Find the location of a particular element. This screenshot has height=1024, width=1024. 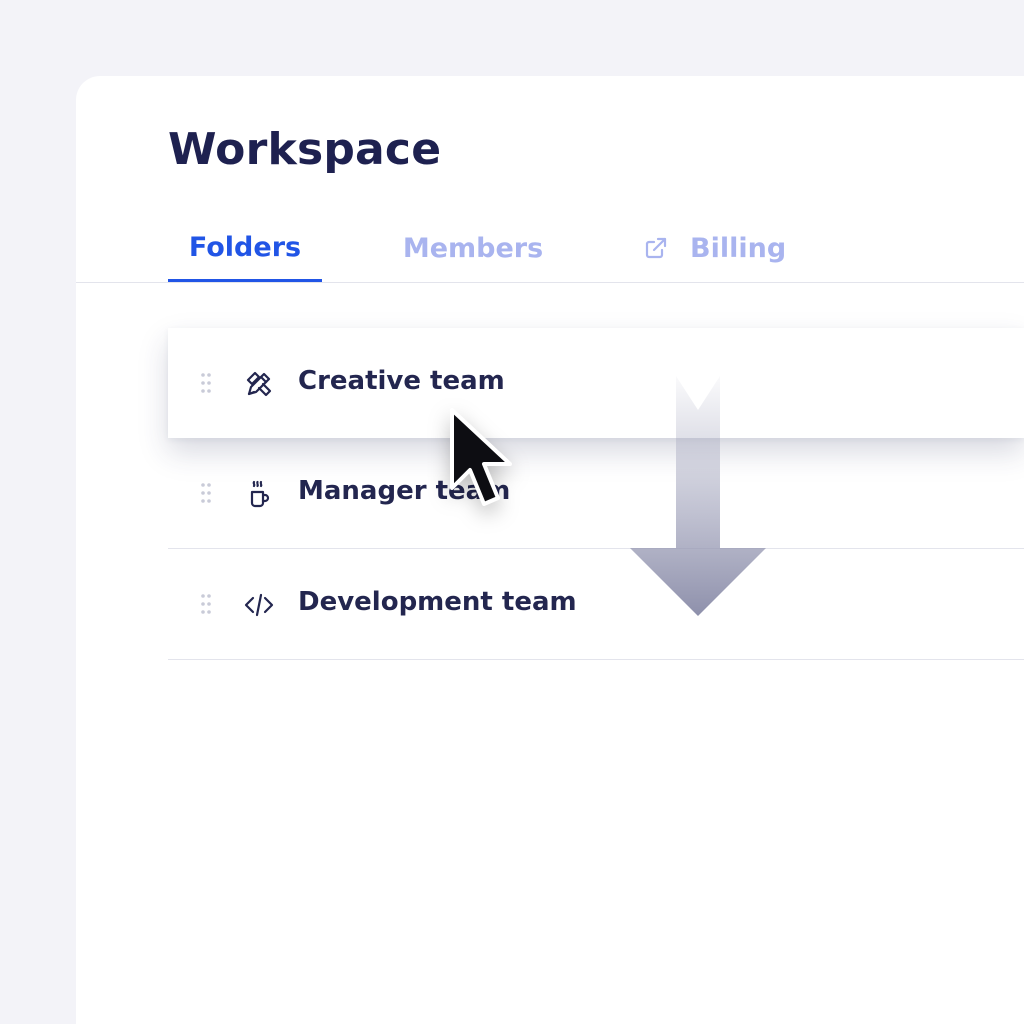

code-icon is located at coordinates (259, 605).